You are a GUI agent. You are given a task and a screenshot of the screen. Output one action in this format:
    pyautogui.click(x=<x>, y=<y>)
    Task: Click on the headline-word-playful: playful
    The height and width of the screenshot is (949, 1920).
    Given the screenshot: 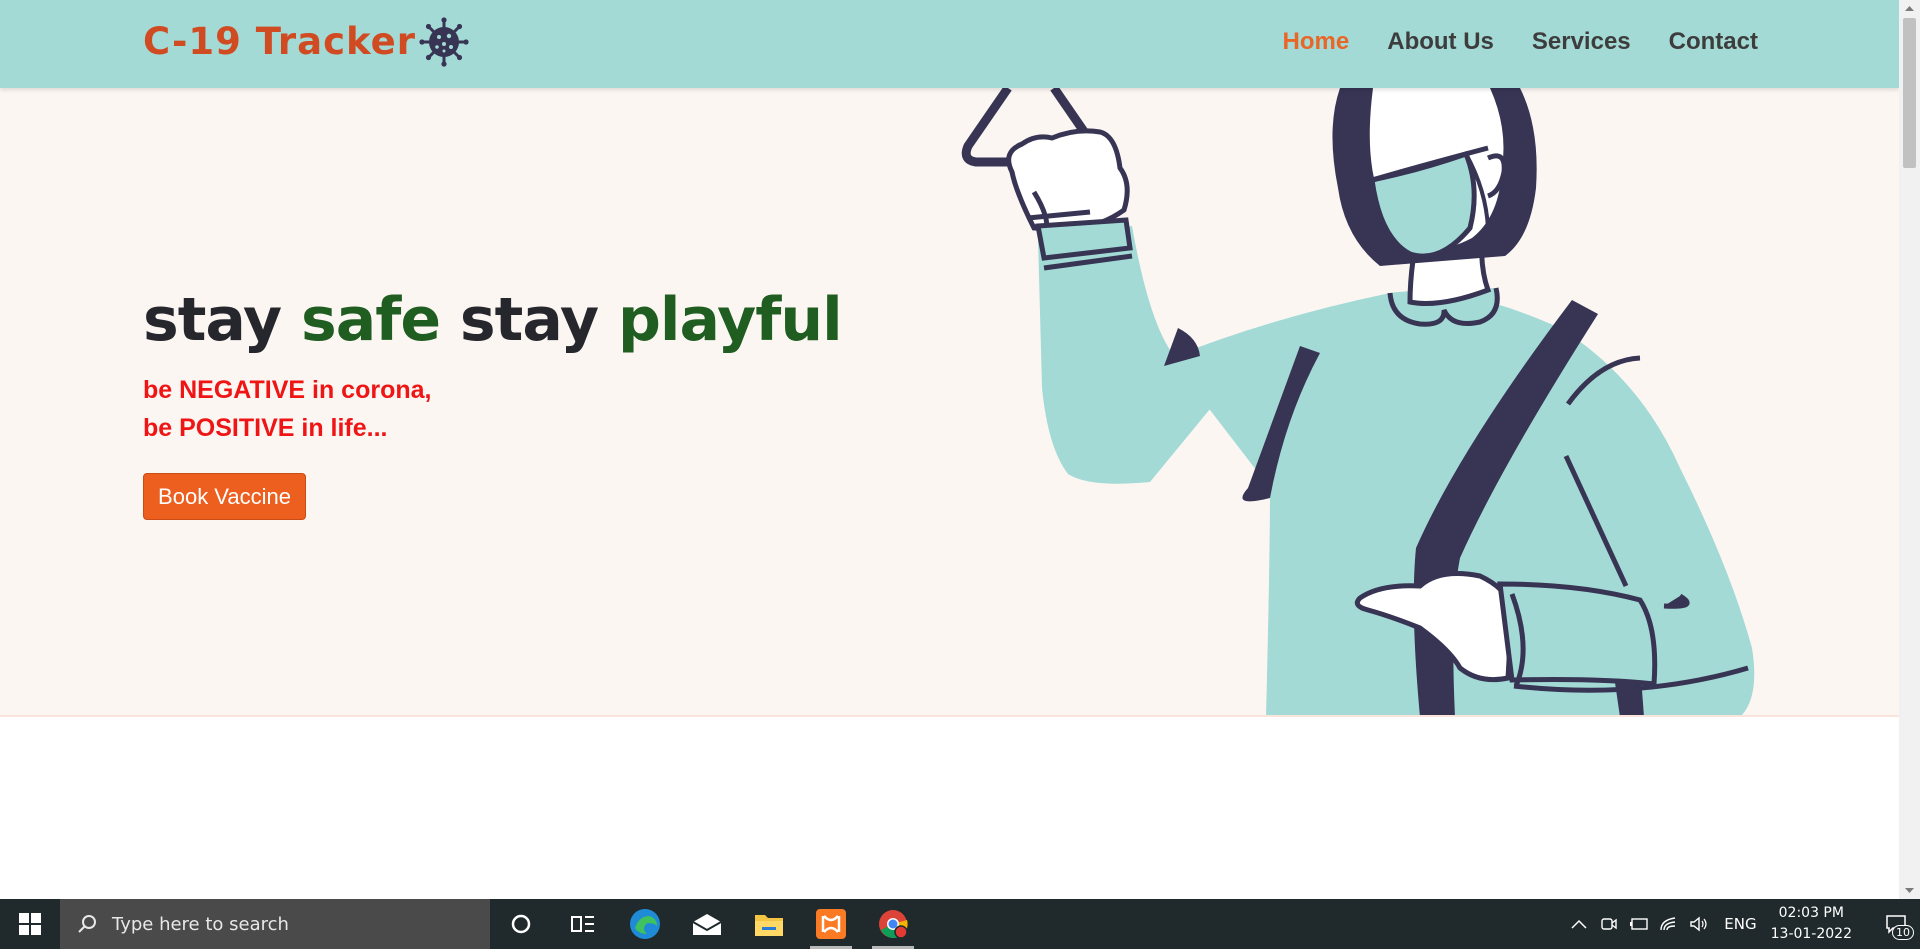 What is the action you would take?
    pyautogui.click(x=730, y=320)
    